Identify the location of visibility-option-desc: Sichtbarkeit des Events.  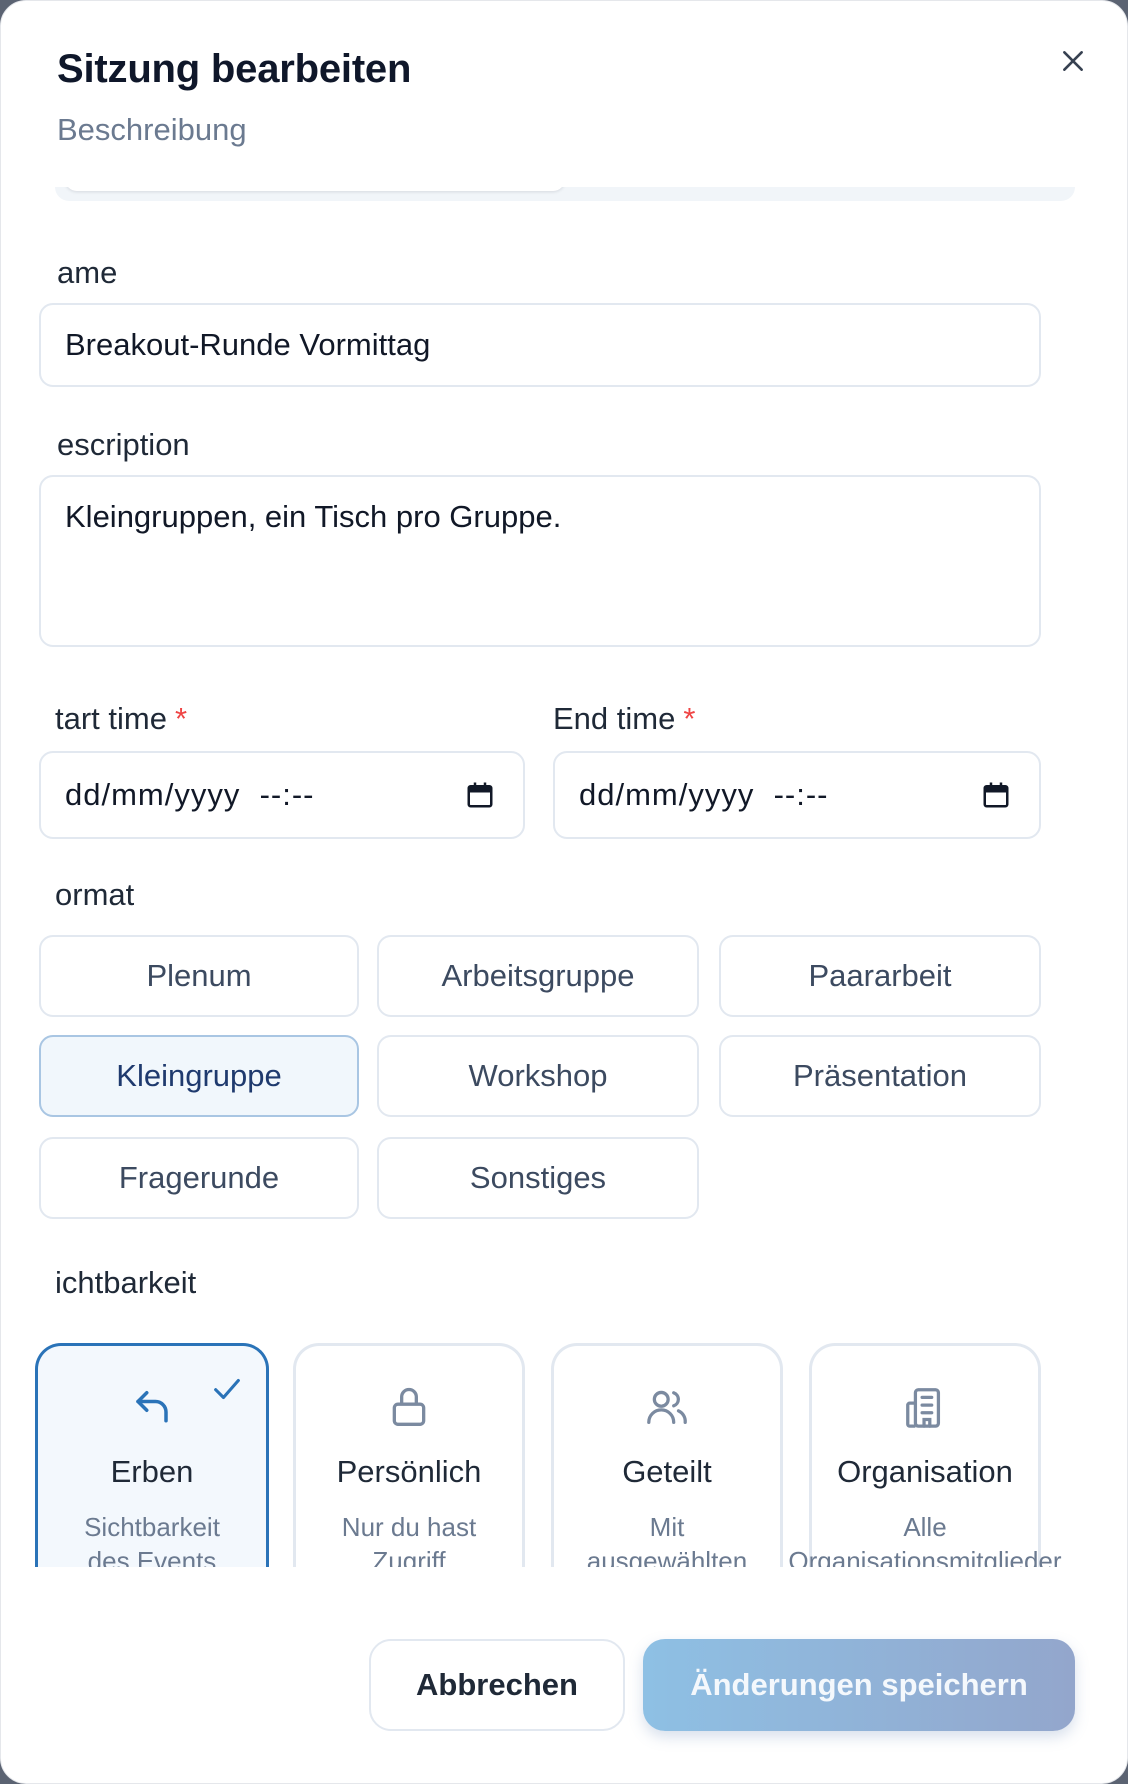
(152, 1538).